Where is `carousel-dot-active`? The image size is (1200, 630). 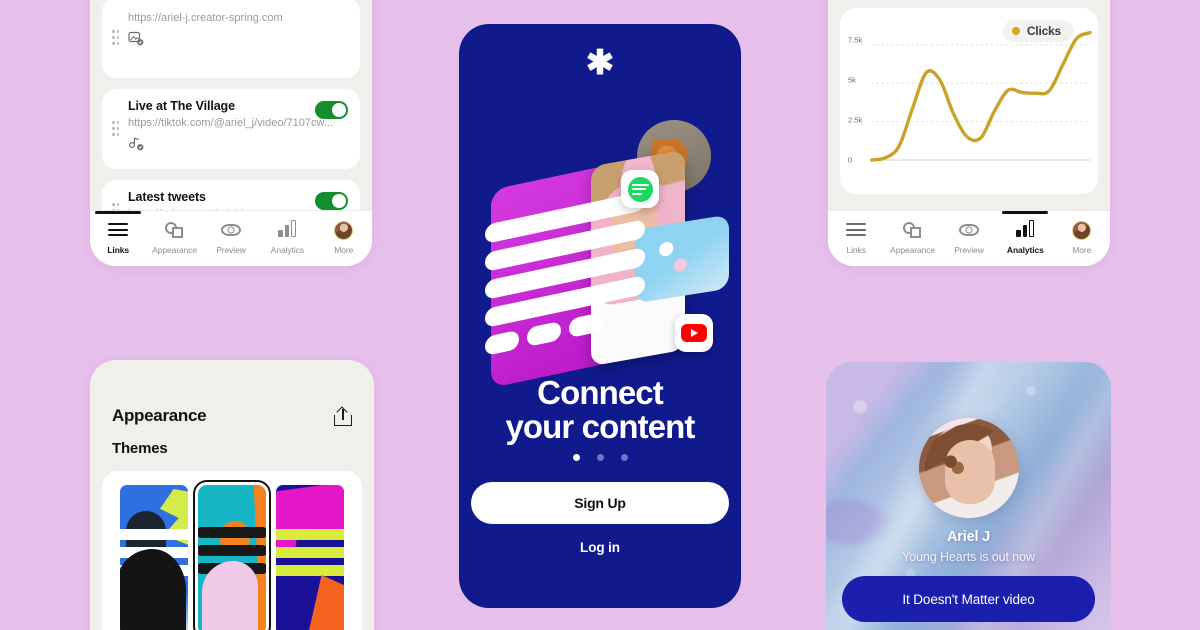
carousel-dot-active is located at coordinates (576, 457).